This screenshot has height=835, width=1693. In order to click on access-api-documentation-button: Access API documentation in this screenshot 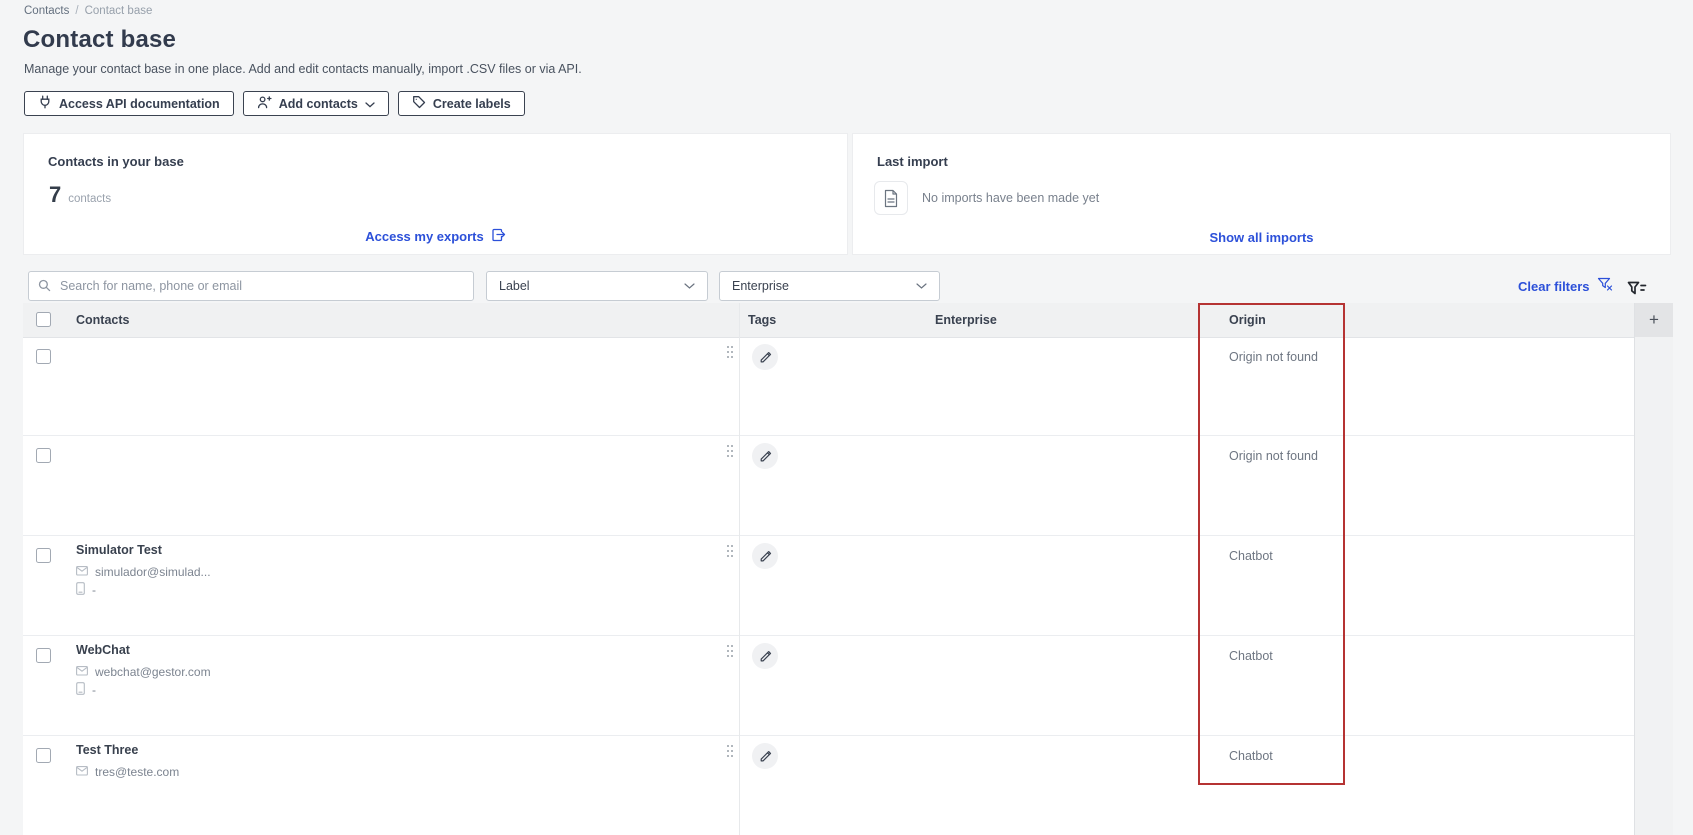, I will do `click(129, 103)`.